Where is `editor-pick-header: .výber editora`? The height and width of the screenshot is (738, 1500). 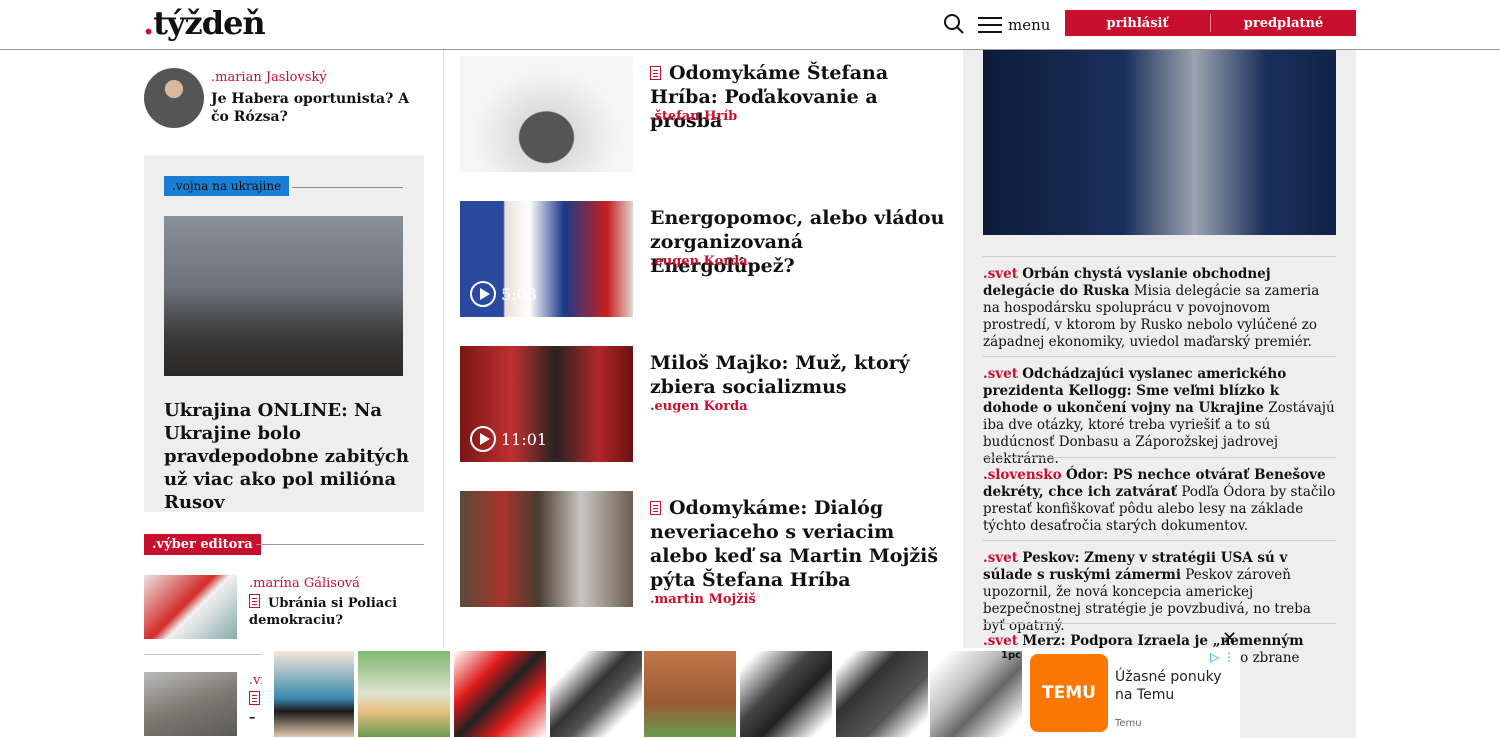 editor-pick-header: .výber editora is located at coordinates (284, 544).